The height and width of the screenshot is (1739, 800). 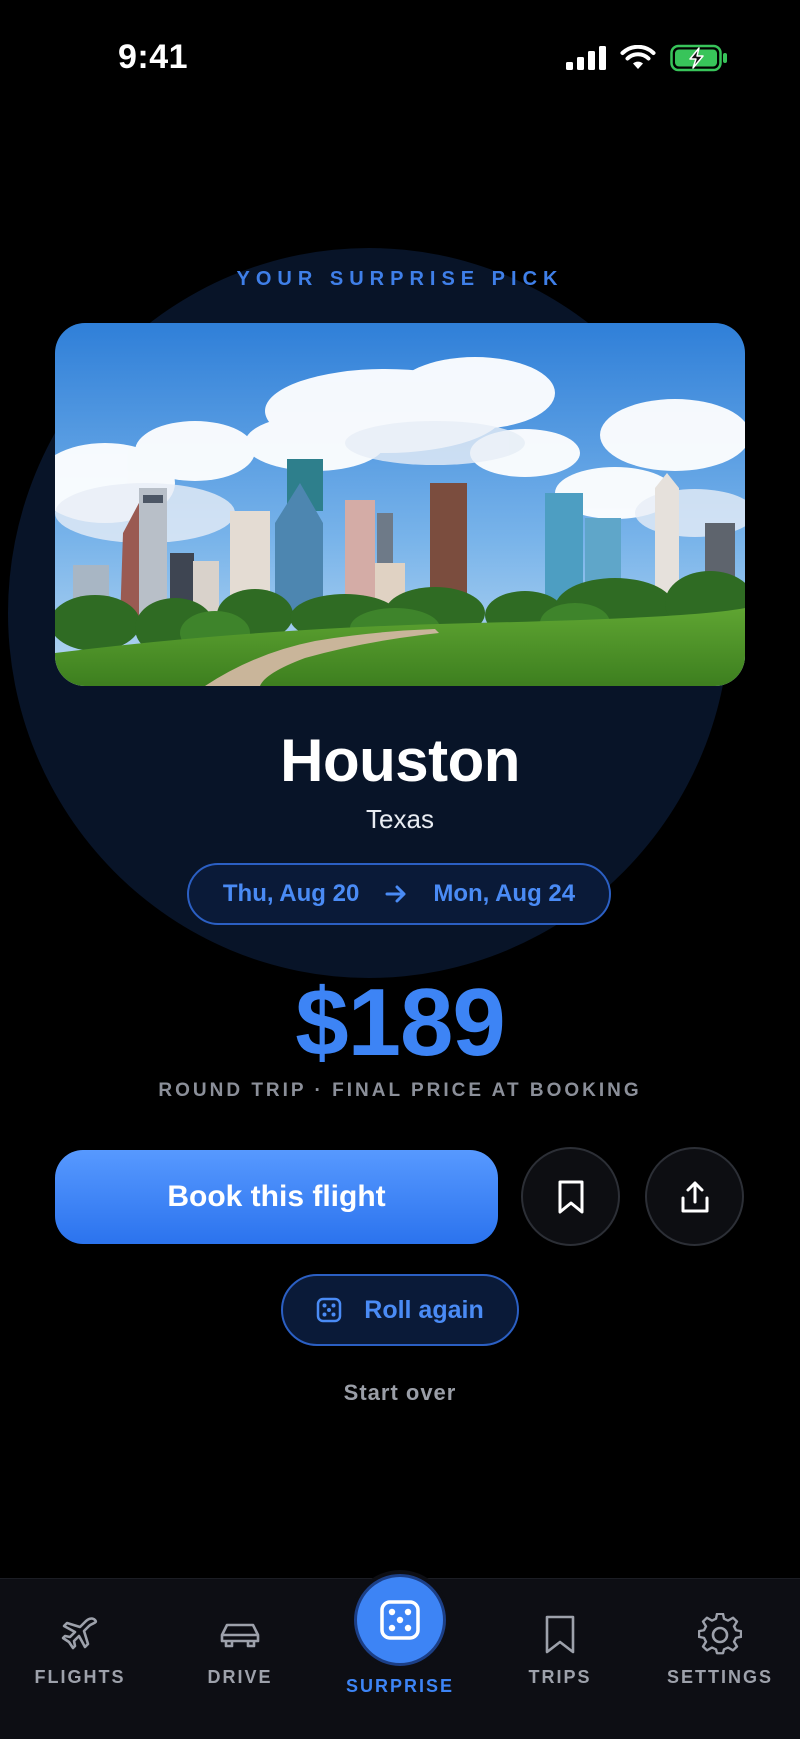 I want to click on surprise-tab-button, so click(x=400, y=1620).